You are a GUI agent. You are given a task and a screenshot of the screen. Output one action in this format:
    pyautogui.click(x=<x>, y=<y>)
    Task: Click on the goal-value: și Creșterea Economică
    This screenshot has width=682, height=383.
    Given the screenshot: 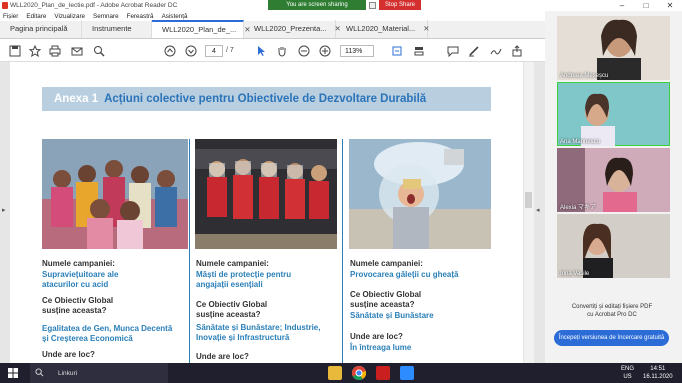 What is the action you would take?
    pyautogui.click(x=87, y=338)
    